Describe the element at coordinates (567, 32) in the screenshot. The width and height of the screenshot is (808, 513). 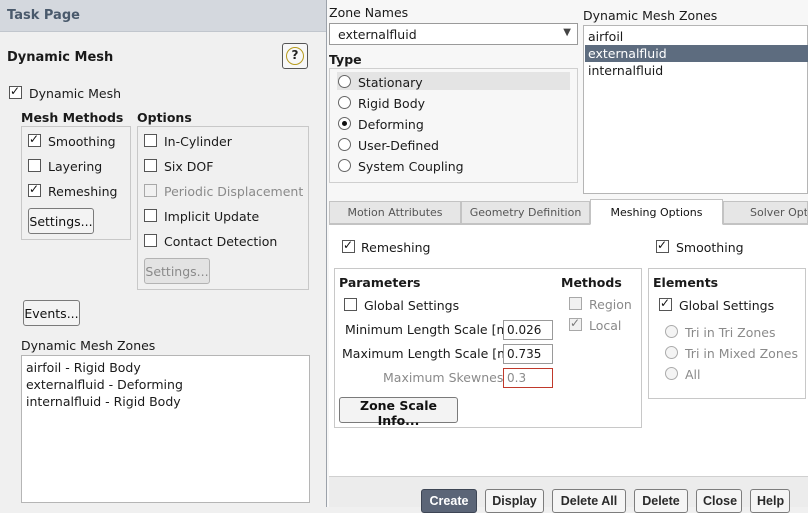
I see `chevron-down-icon: ▼` at that location.